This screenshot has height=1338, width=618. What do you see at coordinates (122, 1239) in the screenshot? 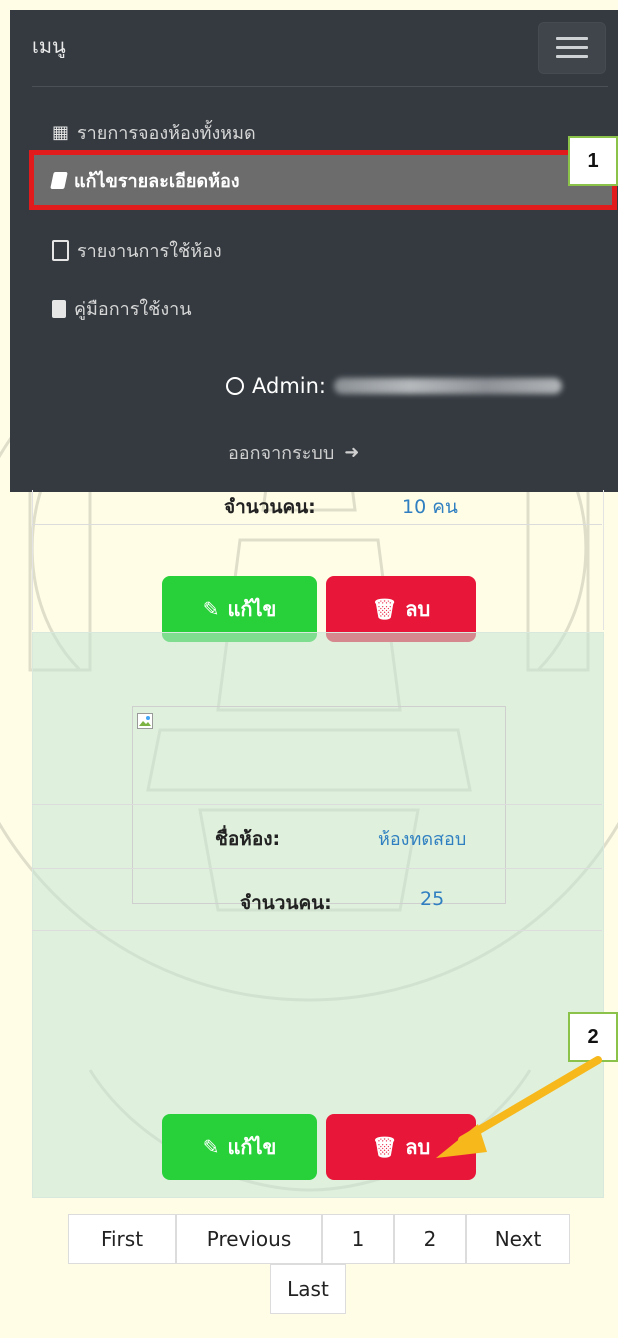
I see `pager-first: First` at bounding box center [122, 1239].